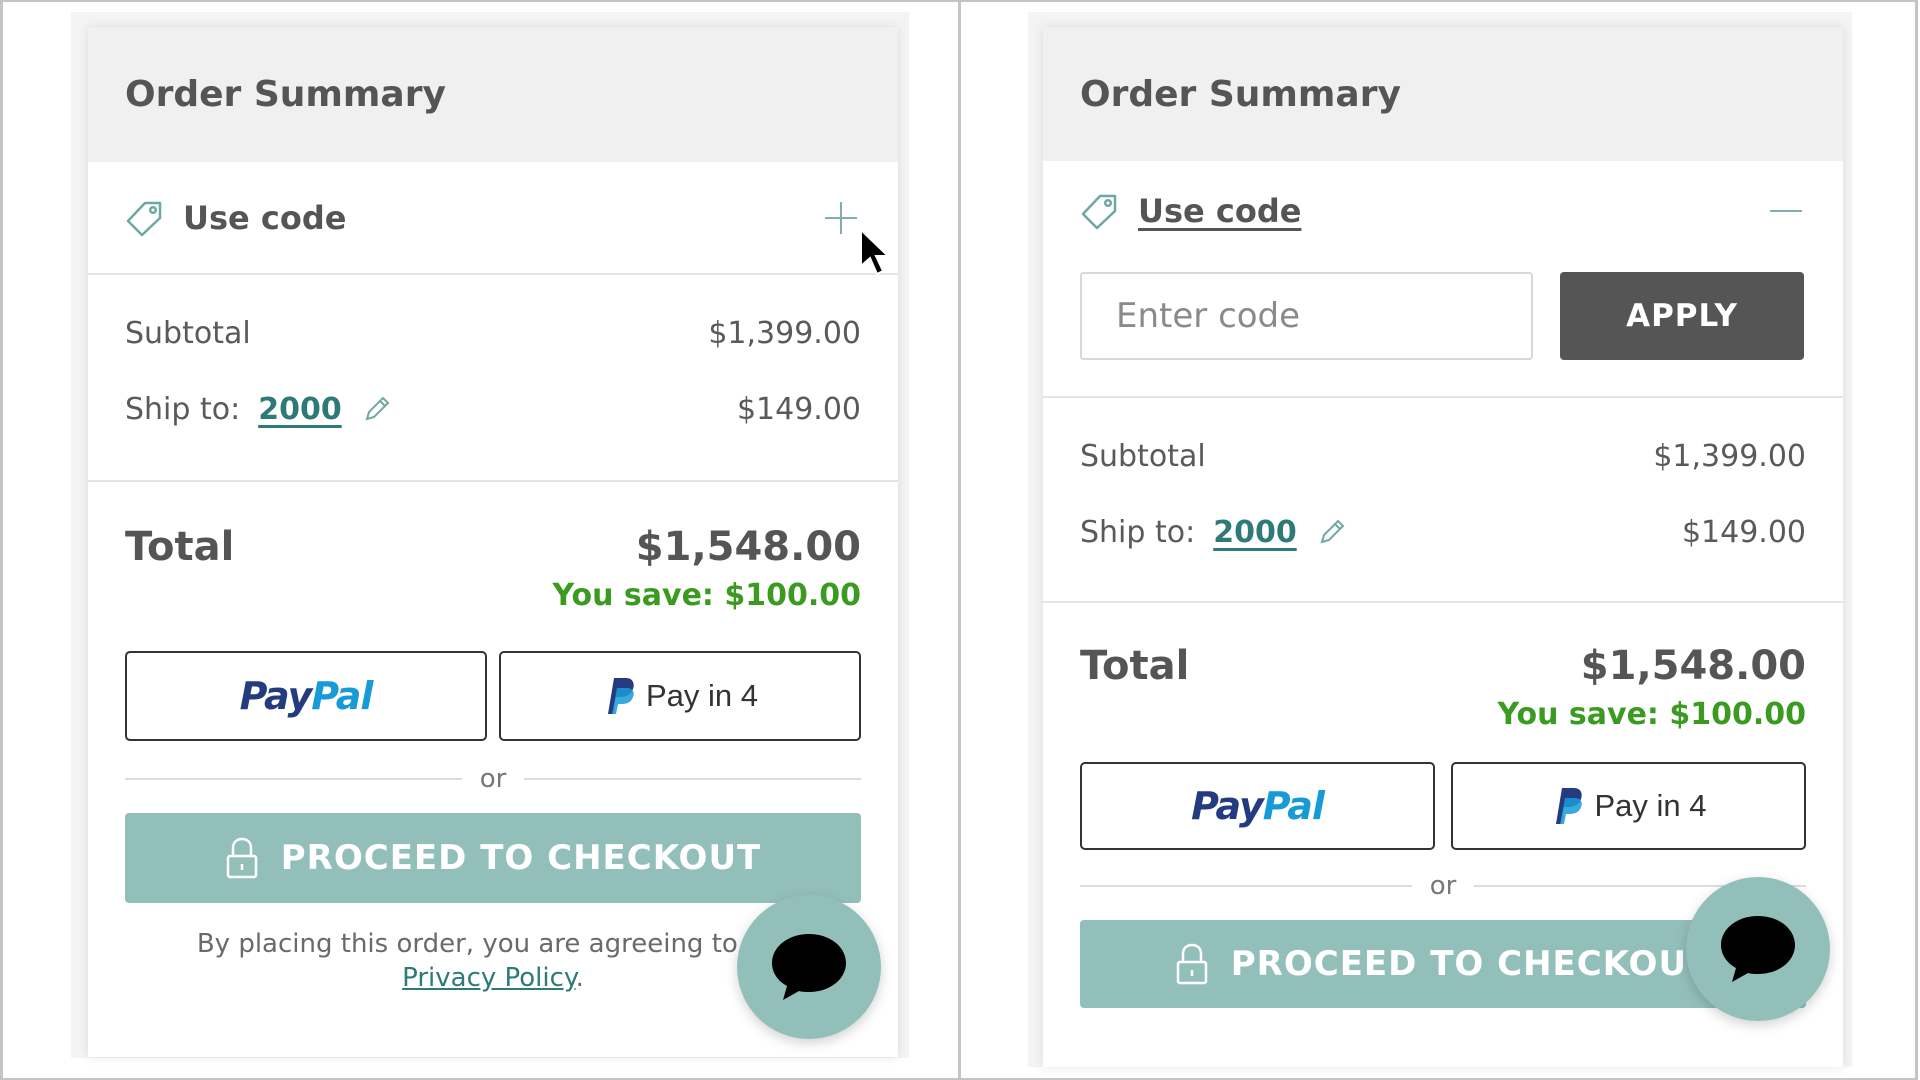 This screenshot has height=1080, width=1920. I want to click on plus-icon, so click(841, 218).